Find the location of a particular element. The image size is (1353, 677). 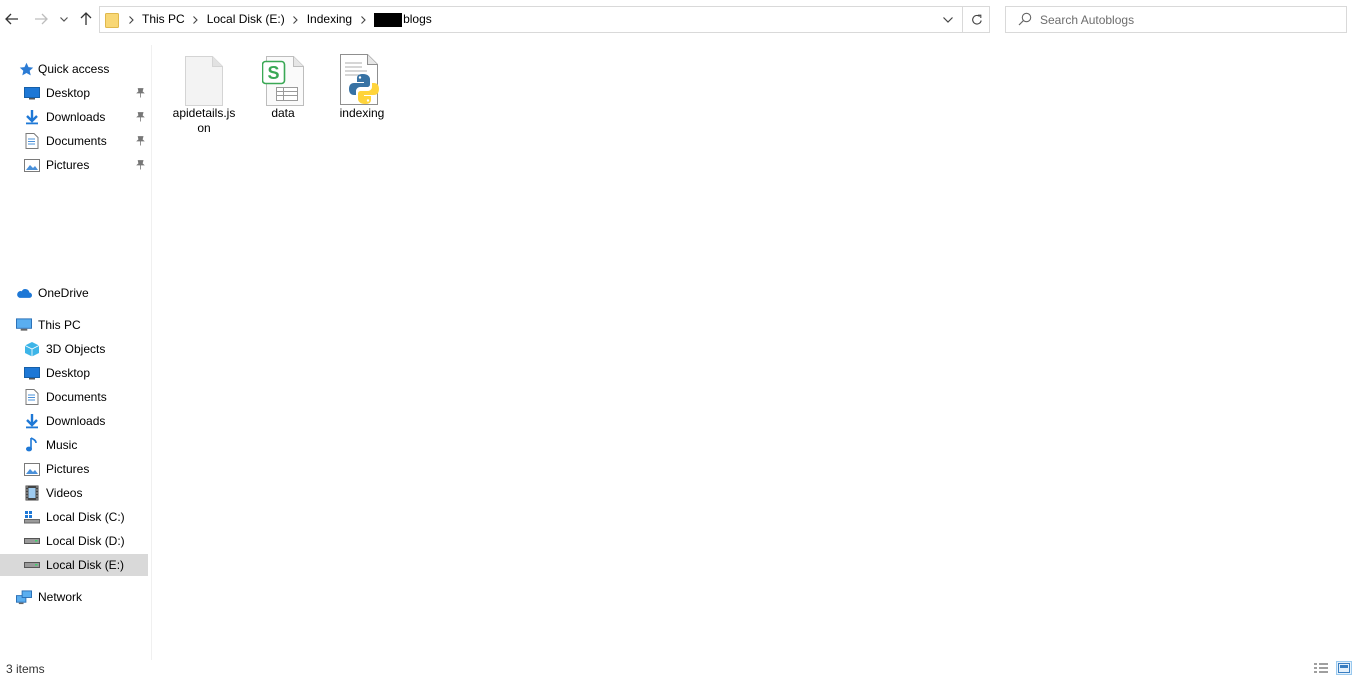

sidebar-item-quick-access: Quick access is located at coordinates (83, 69).